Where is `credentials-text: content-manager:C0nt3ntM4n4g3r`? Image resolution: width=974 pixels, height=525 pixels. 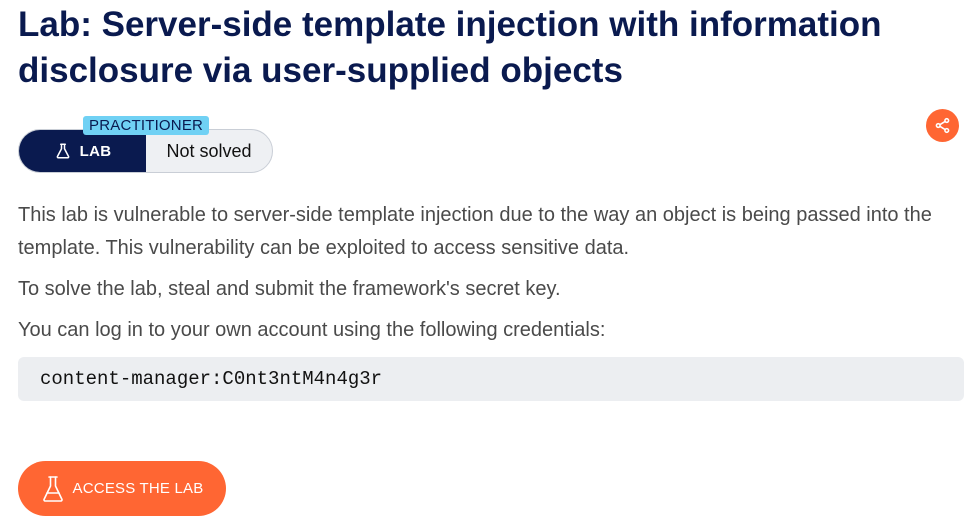
credentials-text: content-manager:C0nt3ntM4n4g3r is located at coordinates (211, 379).